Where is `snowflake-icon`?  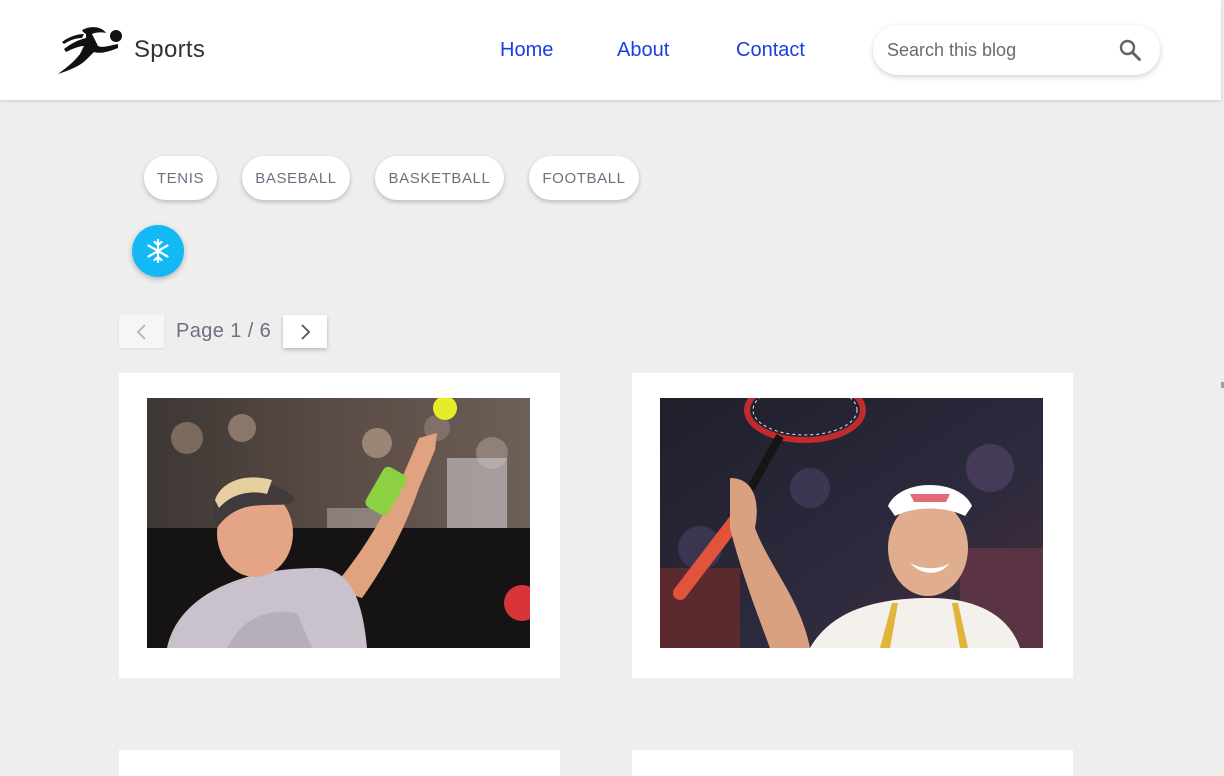
snowflake-icon is located at coordinates (158, 251).